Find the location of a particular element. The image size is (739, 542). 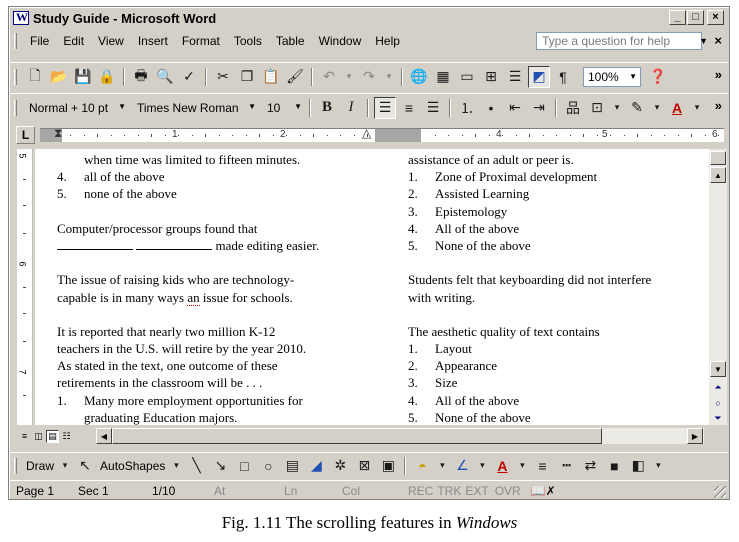

status-section: Sec 1 is located at coordinates (109, 491).